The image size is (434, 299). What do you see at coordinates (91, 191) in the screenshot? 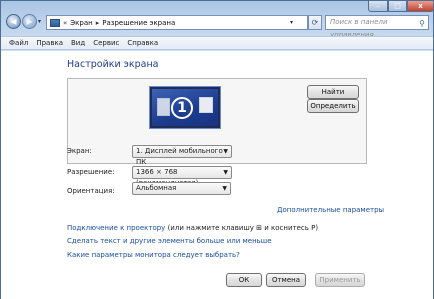
I see `orientation-label: Ориентация:` at bounding box center [91, 191].